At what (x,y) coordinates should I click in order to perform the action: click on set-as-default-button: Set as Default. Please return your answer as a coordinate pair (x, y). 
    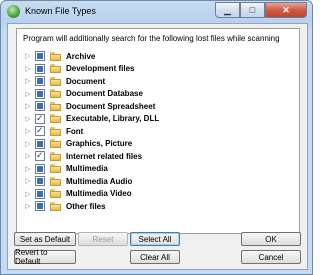
    Looking at the image, I should click on (45, 239).